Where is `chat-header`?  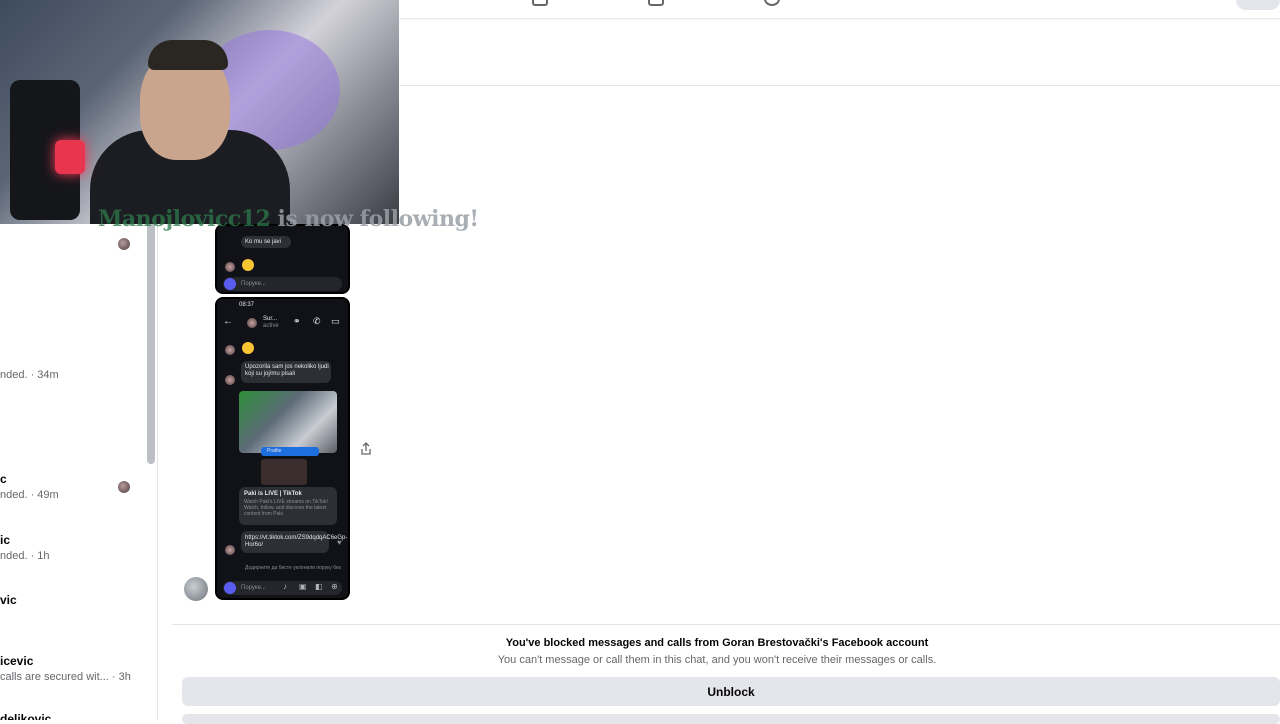 chat-header is located at coordinates (840, 52).